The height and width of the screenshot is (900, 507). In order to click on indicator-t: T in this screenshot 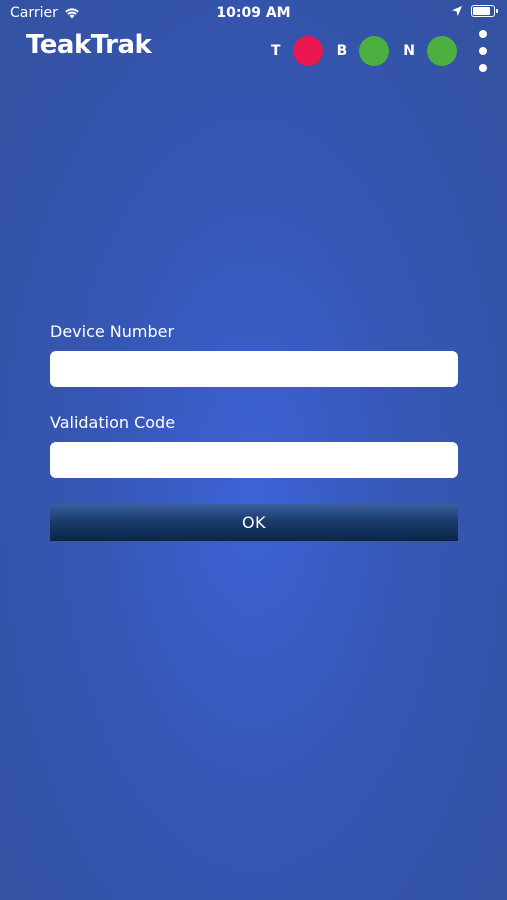, I will do `click(304, 51)`.